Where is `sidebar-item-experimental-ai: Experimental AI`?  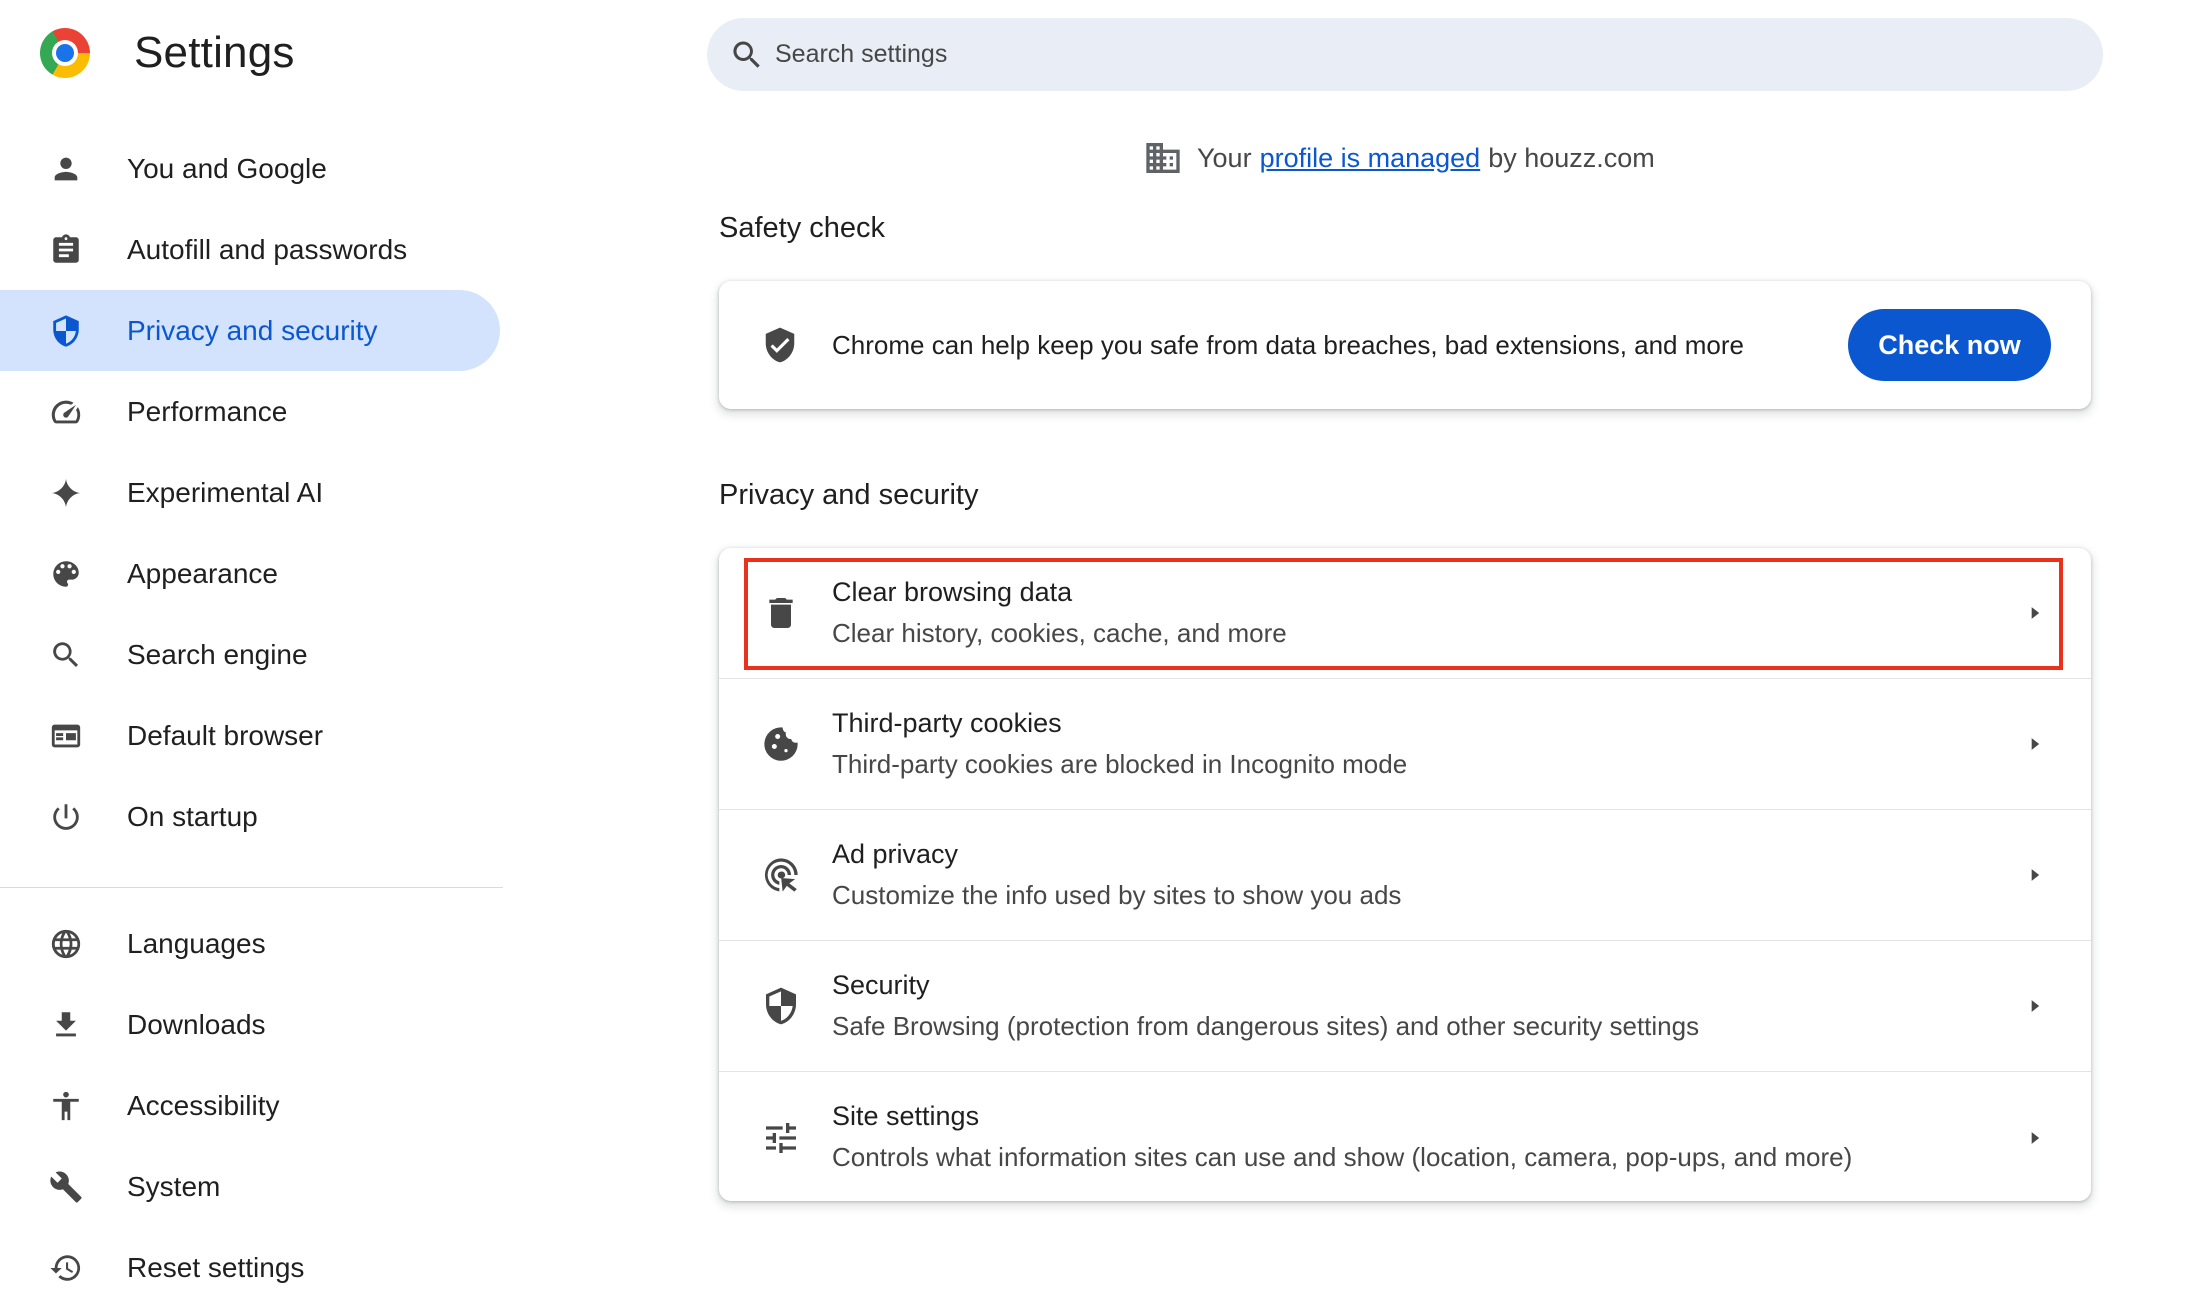 sidebar-item-experimental-ai: Experimental AI is located at coordinates (252, 492).